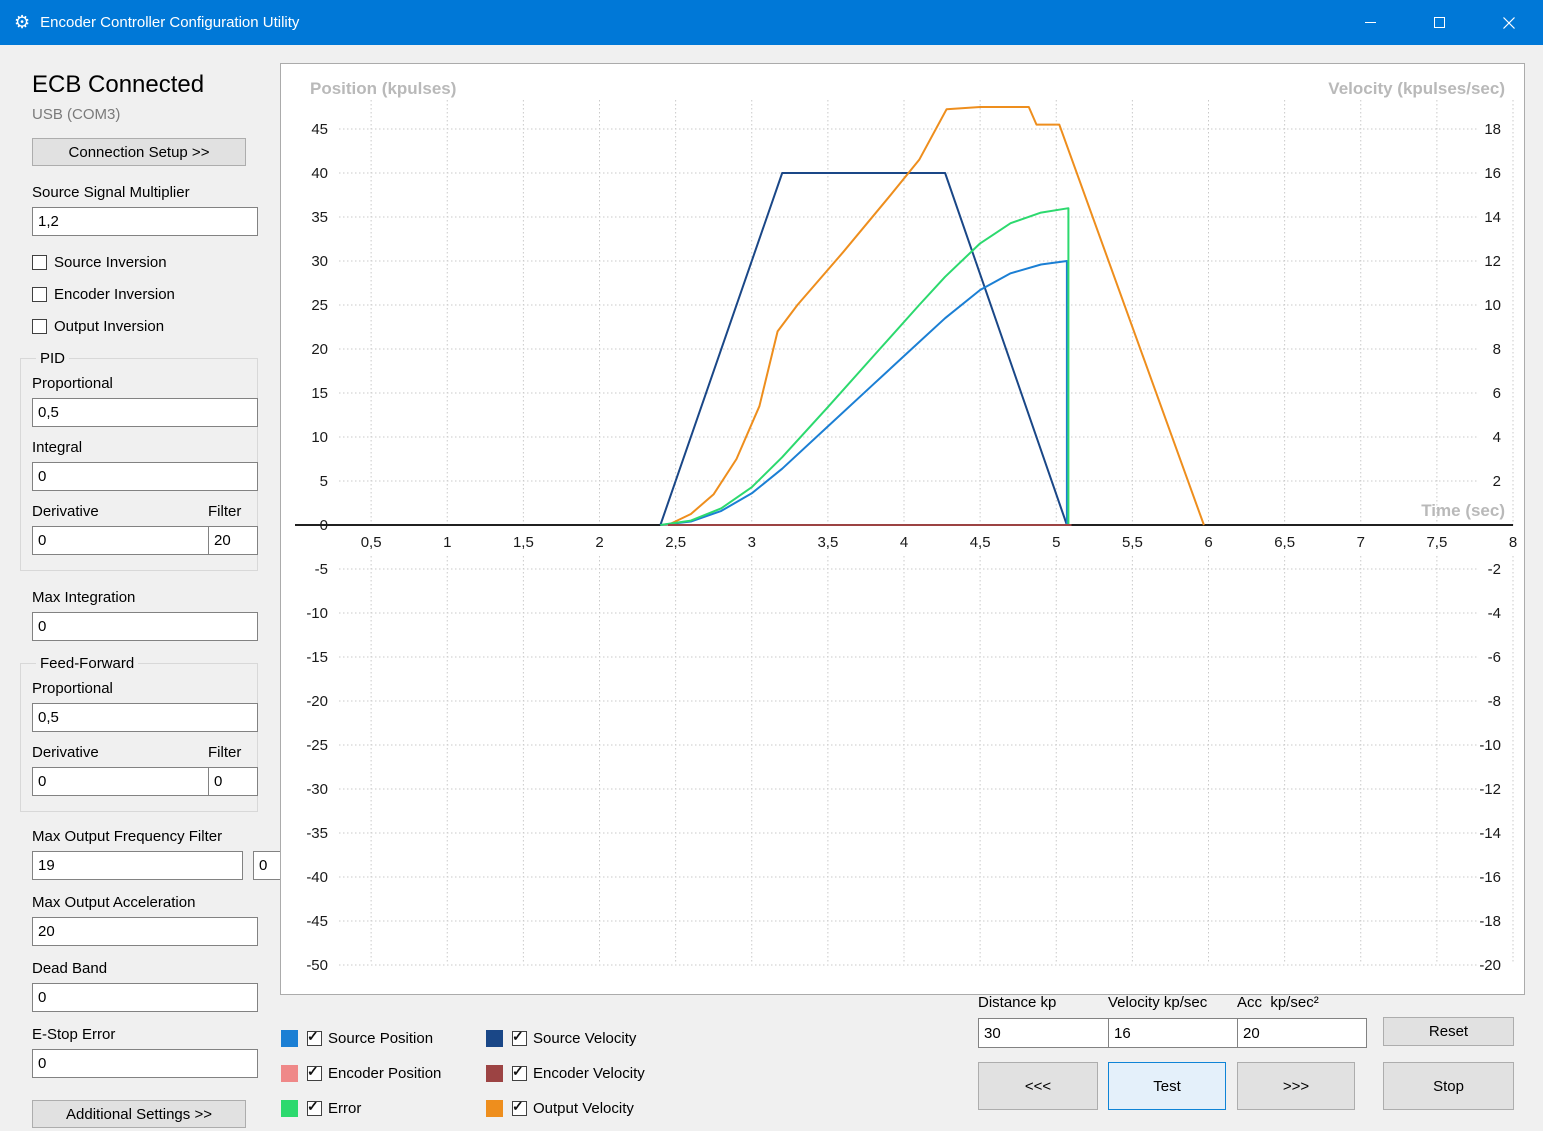 The image size is (1543, 1131). I want to click on ff-filter-label: Filter, so click(225, 752).